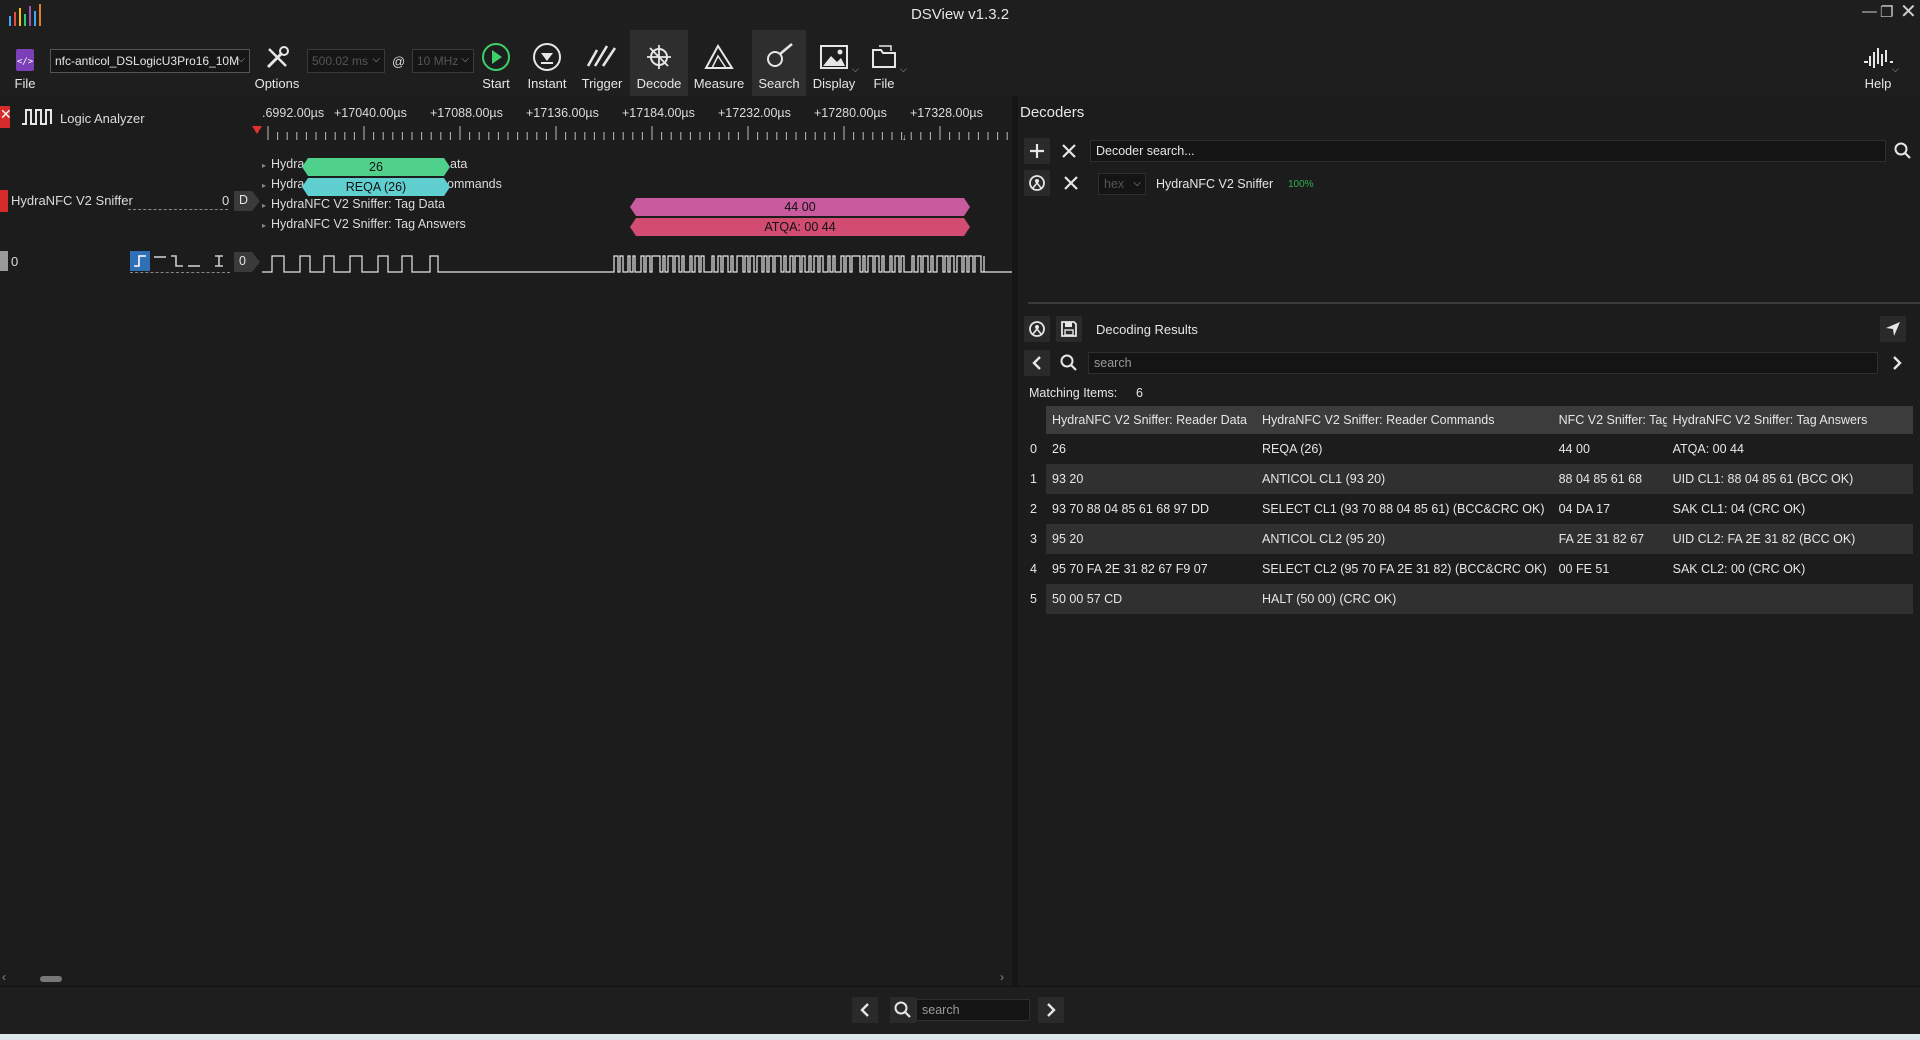  What do you see at coordinates (637, 261) in the screenshot?
I see `logic-waveform` at bounding box center [637, 261].